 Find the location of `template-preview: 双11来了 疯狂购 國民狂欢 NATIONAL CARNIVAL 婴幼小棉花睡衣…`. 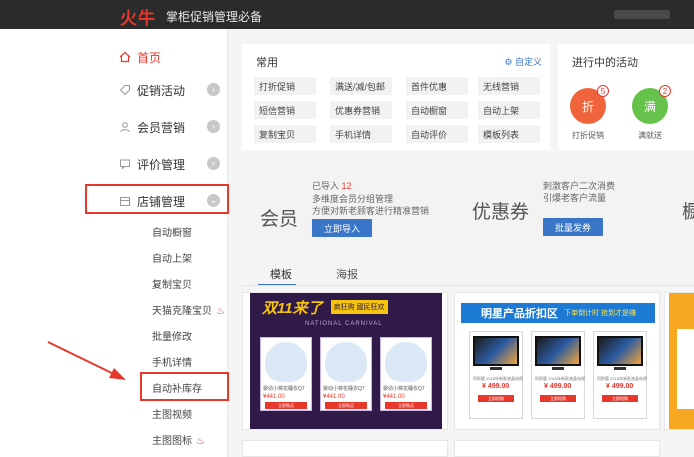

template-preview: 双11来了 疯狂购 國民狂欢 NATIONAL CARNIVAL 婴幼小棉花睡衣… is located at coordinates (346, 361).